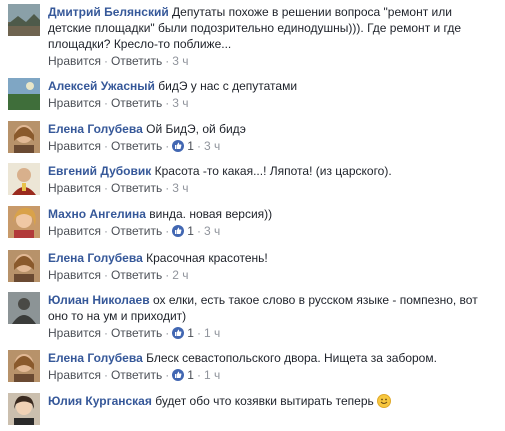 Image resolution: width=505 pixels, height=431 pixels. I want to click on comment-author: Алексей Ужасный, so click(101, 86).